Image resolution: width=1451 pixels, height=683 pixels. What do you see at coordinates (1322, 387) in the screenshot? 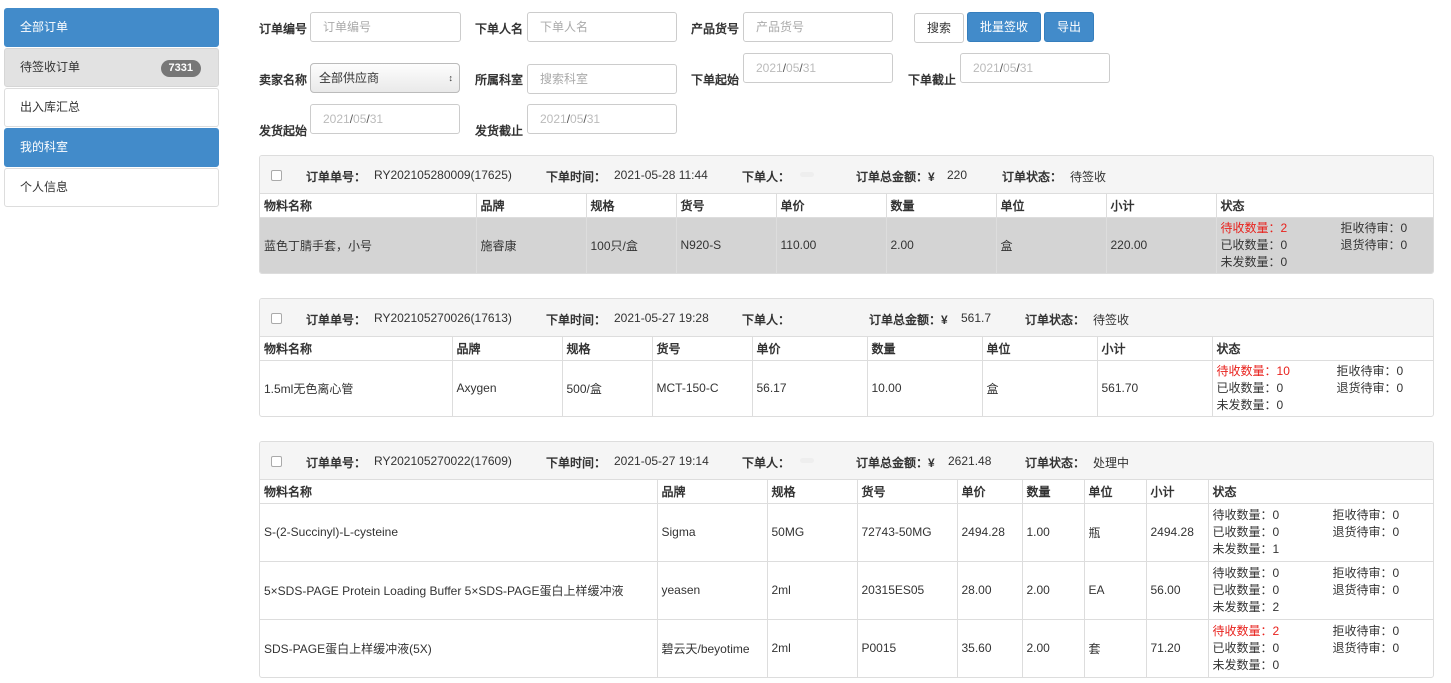
I see `item-status: 待收数量：10 已收数量：0 未发数量：0 拒收待审：0 退货待审：0` at bounding box center [1322, 387].